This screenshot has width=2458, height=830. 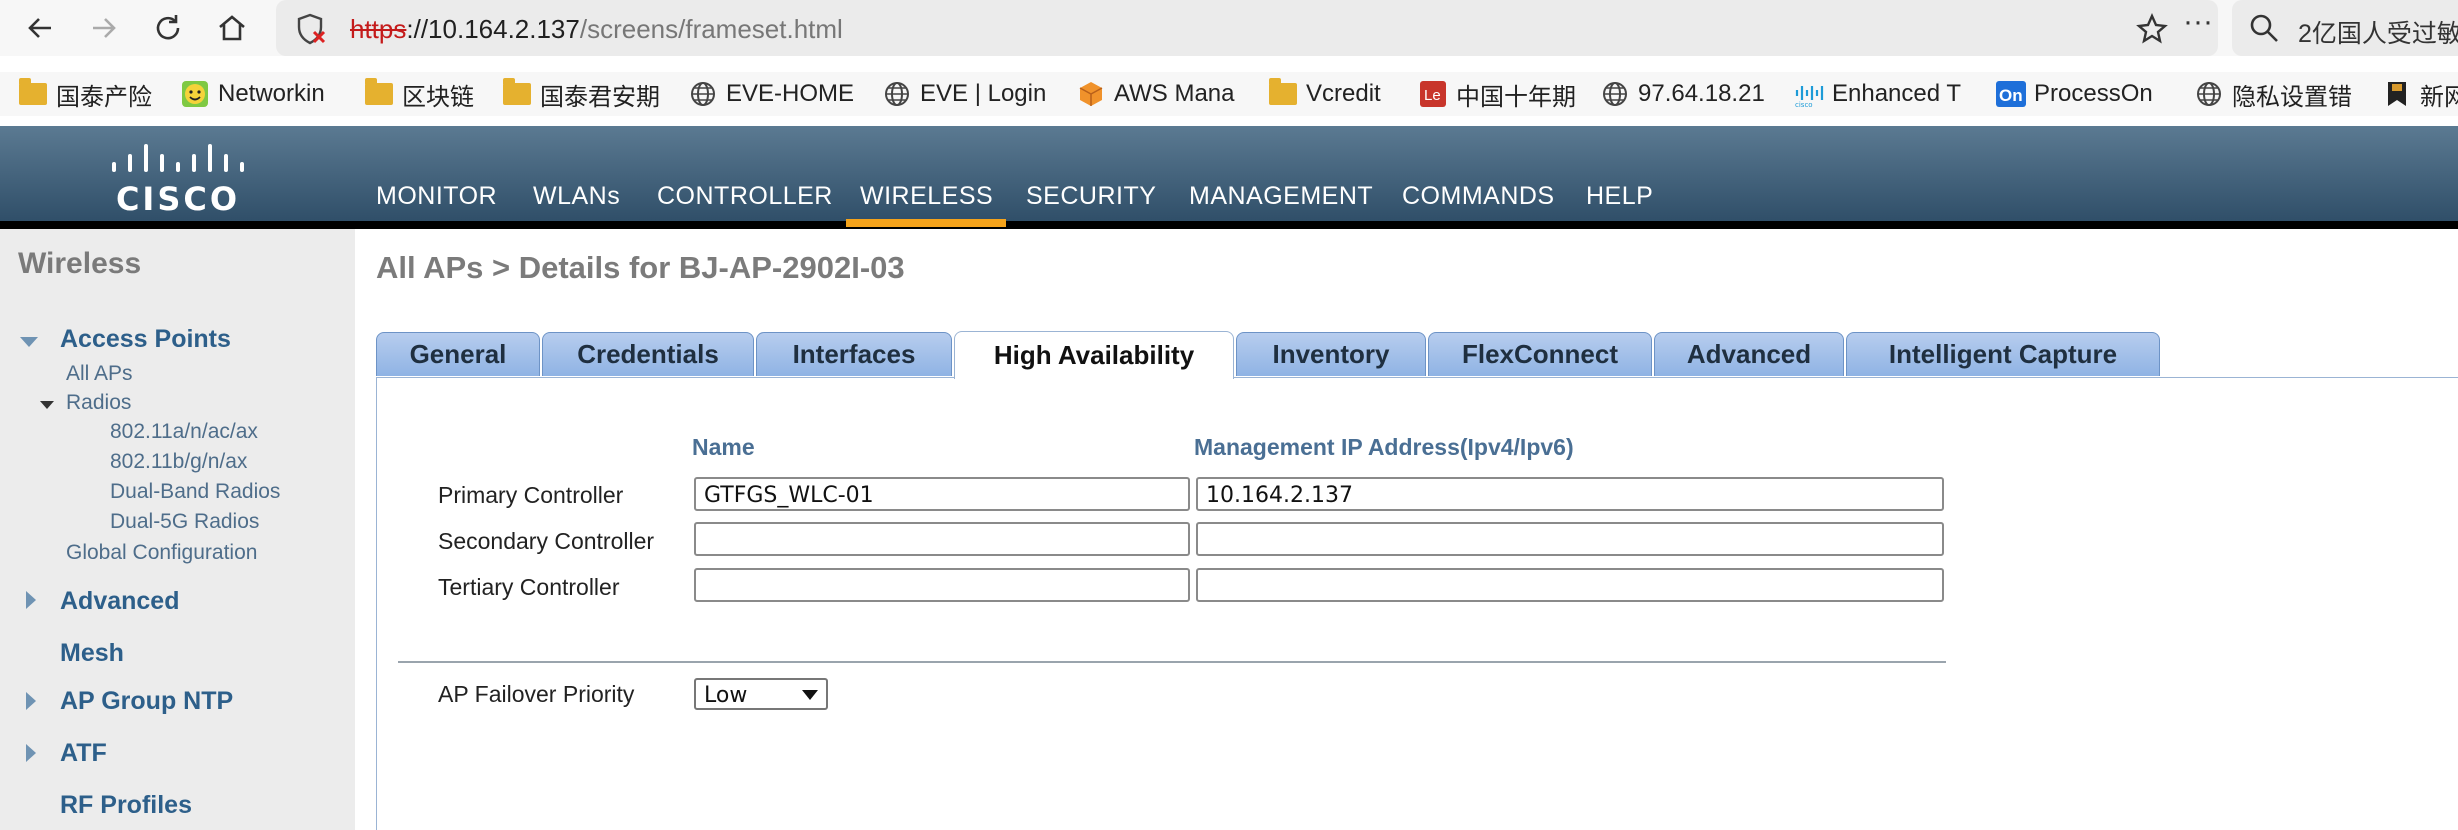 What do you see at coordinates (761, 694) in the screenshot?
I see `ap-failover-priority-select: Low` at bounding box center [761, 694].